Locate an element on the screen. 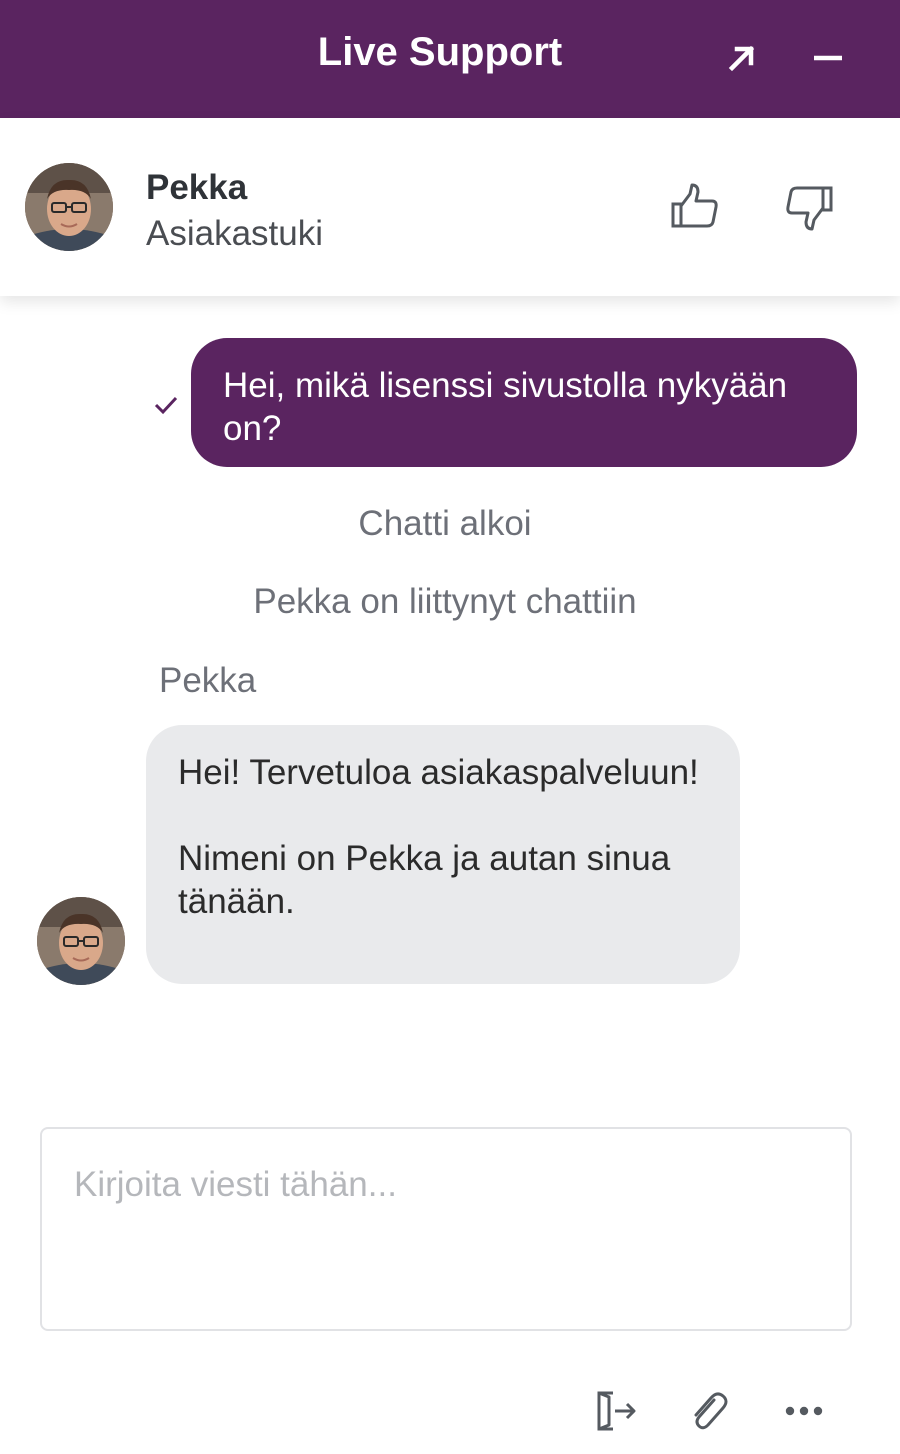 Image resolution: width=900 pixels, height=1454 pixels. thumbs-down-icon is located at coordinates (809, 208).